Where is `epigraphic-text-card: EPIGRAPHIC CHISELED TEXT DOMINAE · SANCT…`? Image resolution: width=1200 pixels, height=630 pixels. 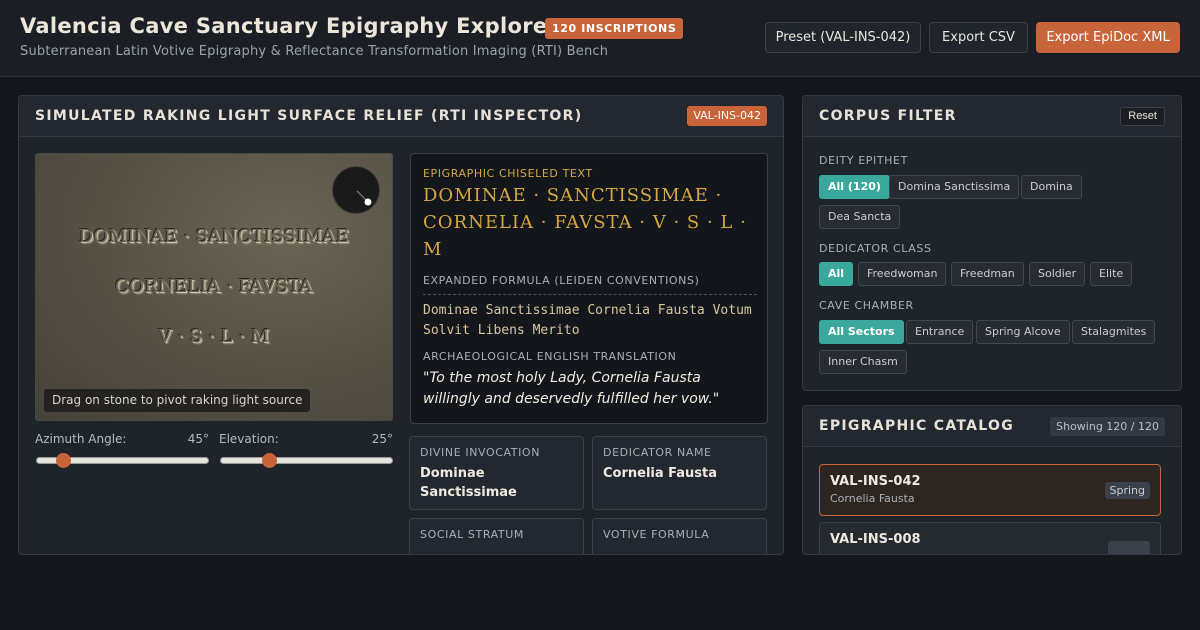 epigraphic-text-card: EPIGRAPHIC CHISELED TEXT DOMINAE · SANCT… is located at coordinates (589, 288).